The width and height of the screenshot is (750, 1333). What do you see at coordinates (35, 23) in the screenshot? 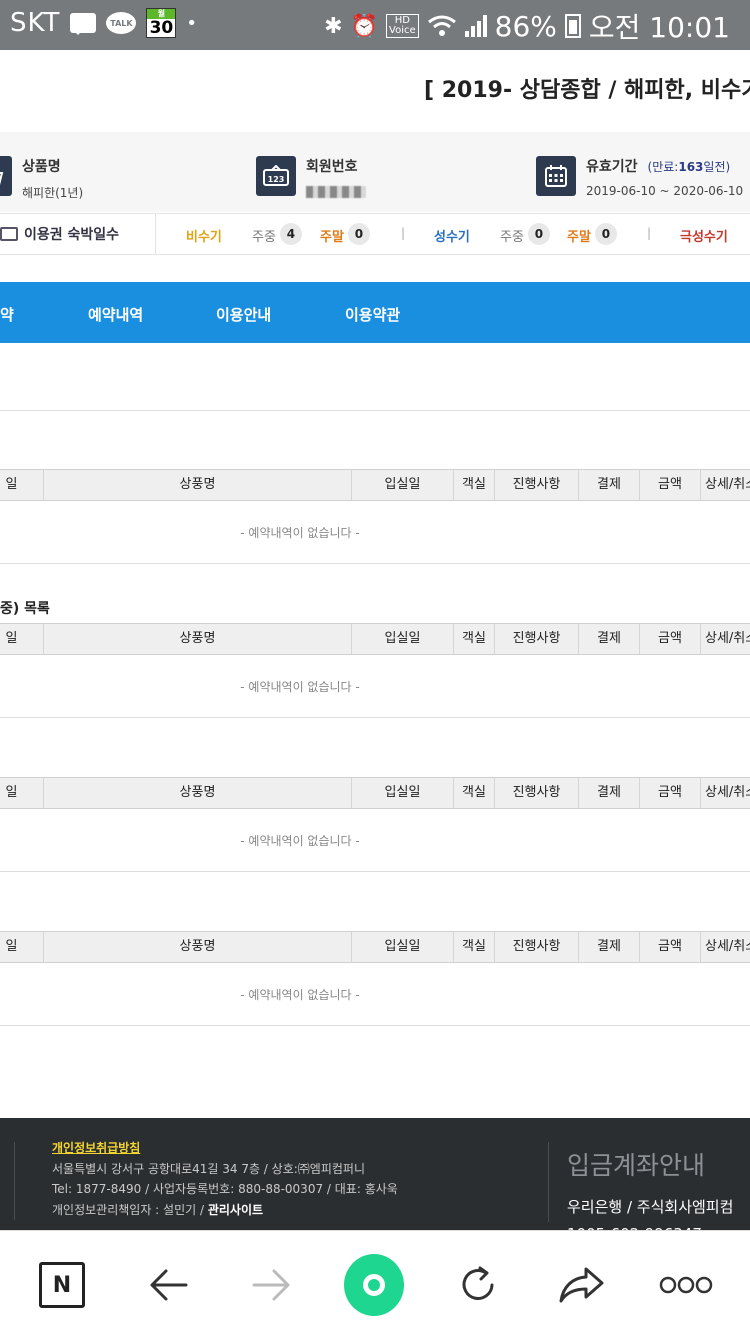
I see `carrier-name: SKT` at bounding box center [35, 23].